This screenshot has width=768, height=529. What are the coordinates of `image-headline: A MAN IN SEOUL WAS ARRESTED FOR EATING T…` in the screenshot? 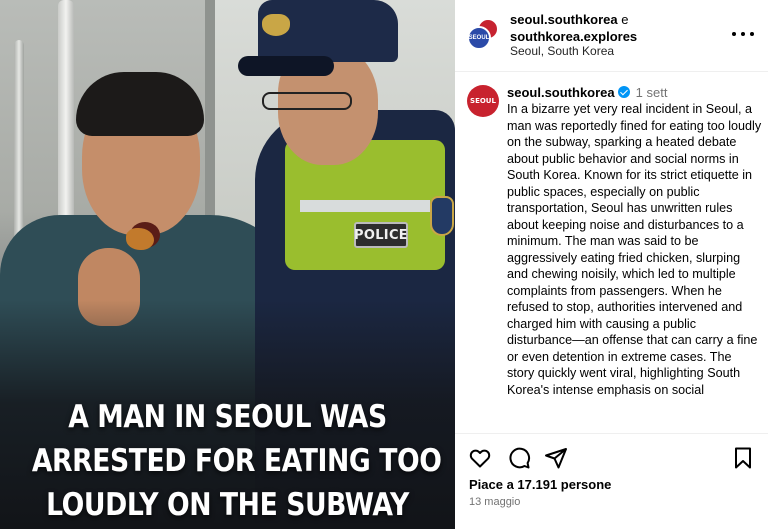 It's located at (236, 461).